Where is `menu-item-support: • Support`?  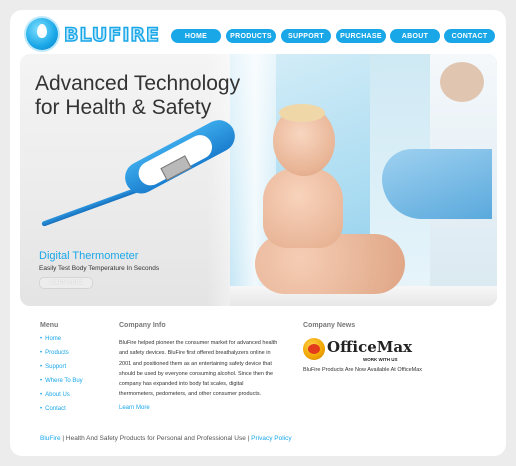
menu-item-support: • Support is located at coordinates (61, 371).